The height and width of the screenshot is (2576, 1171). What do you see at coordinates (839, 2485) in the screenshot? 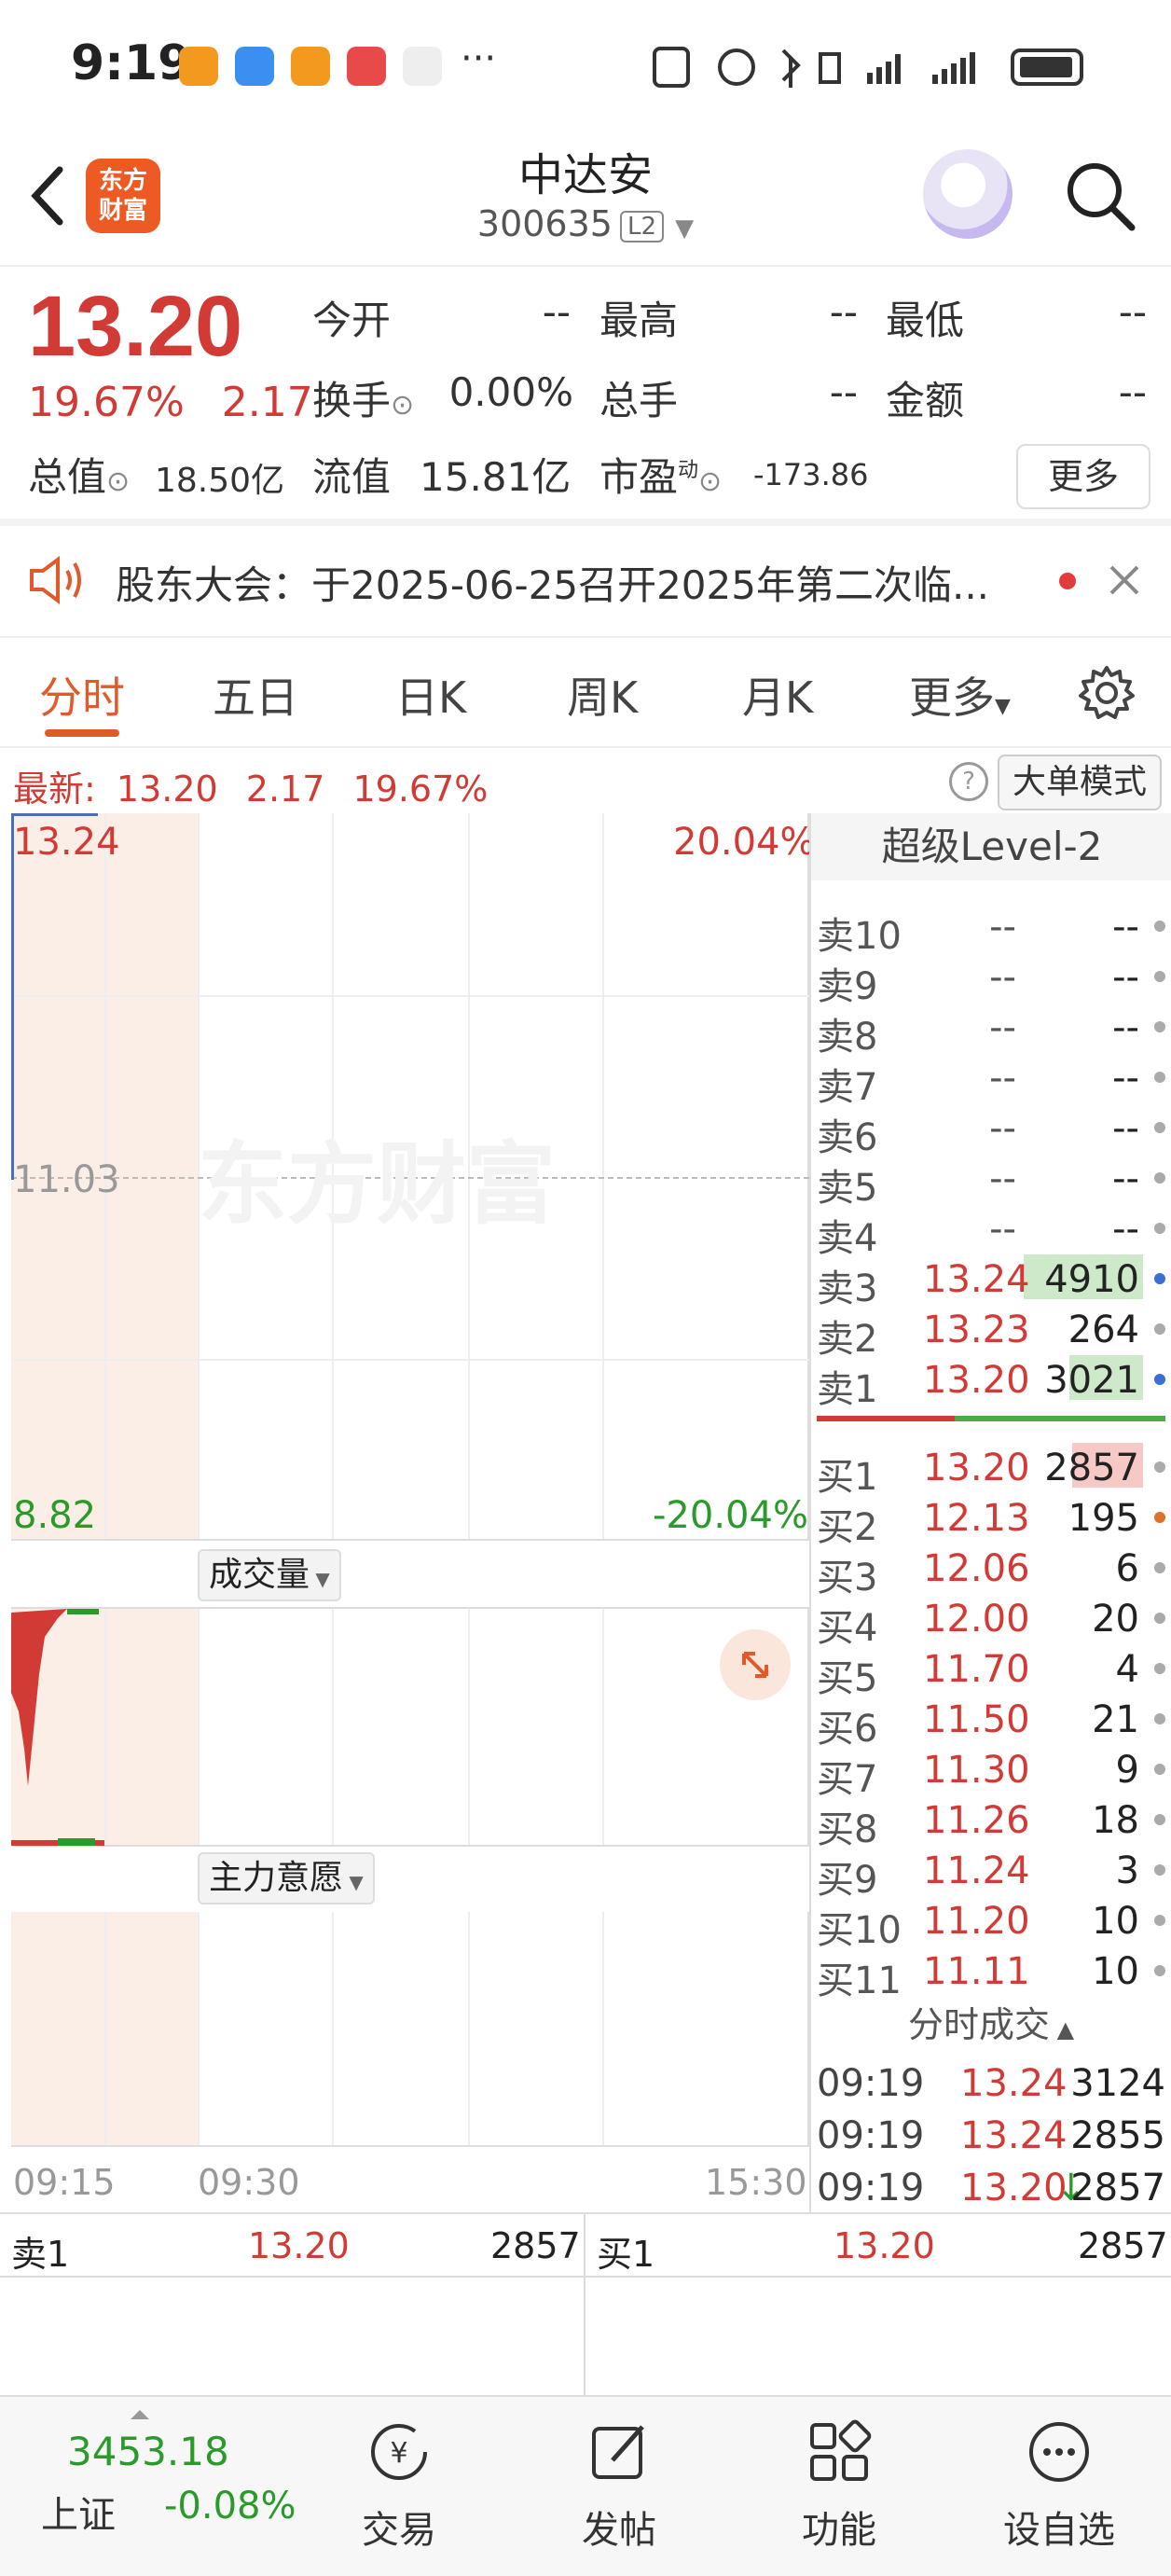
I see `nav-functions: 功能` at bounding box center [839, 2485].